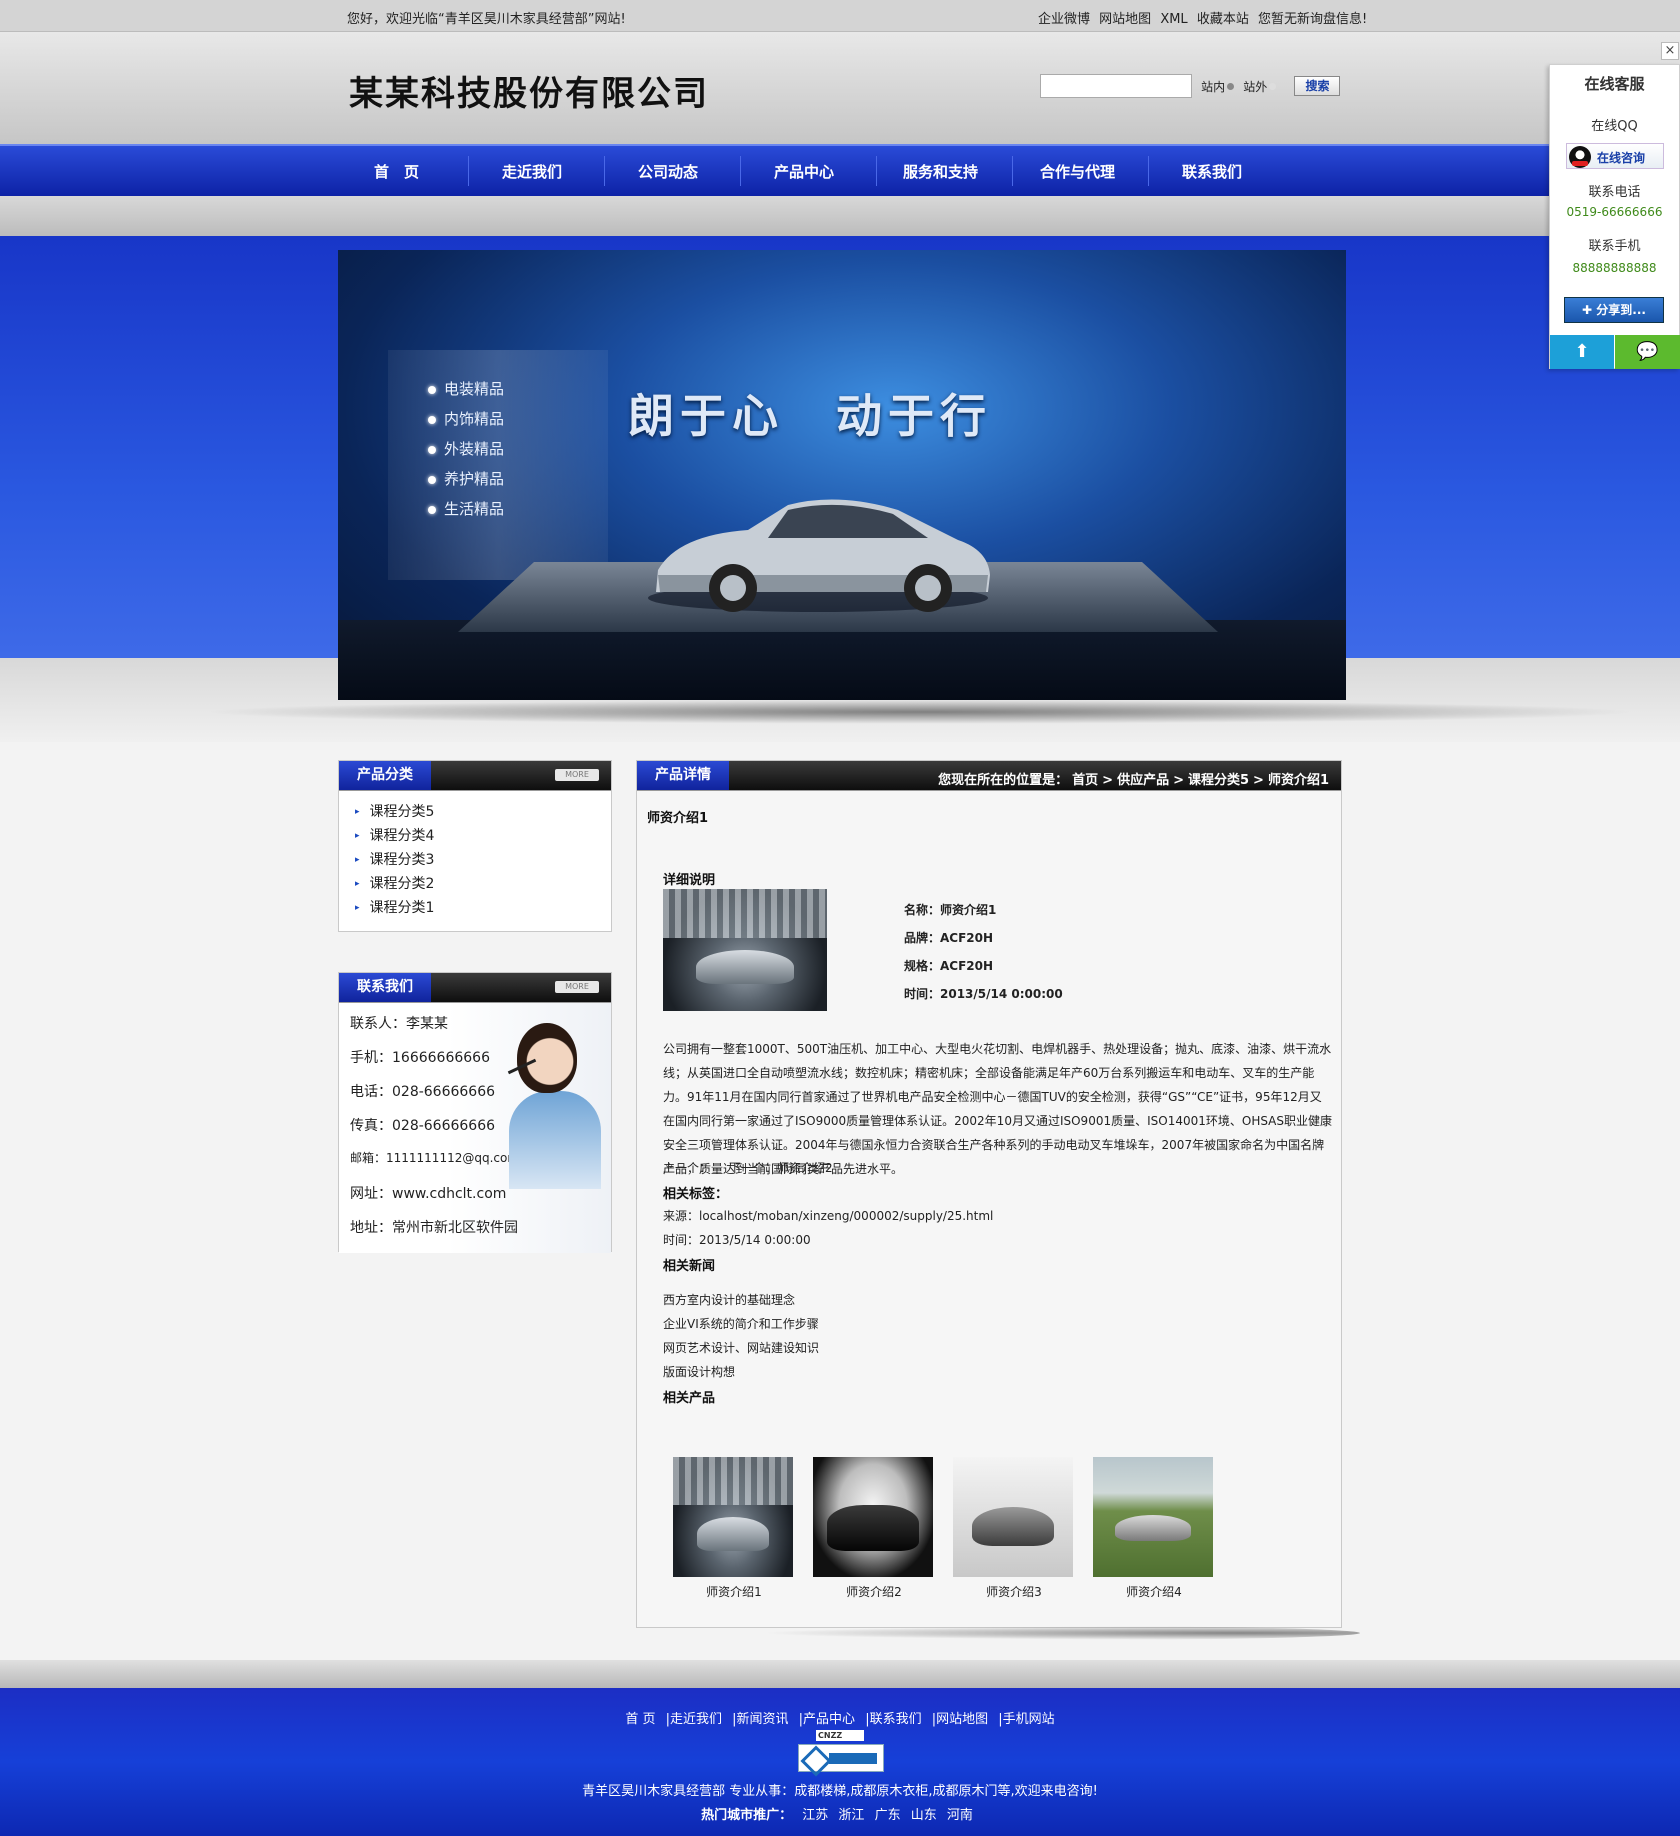  I want to click on banner-menu-item: 养护精品, so click(466, 478).